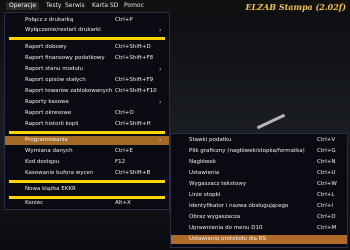 The image size is (350, 250). What do you see at coordinates (215, 217) in the screenshot?
I see `menu-item-label: Obraz wygaszacza` at bounding box center [215, 217].